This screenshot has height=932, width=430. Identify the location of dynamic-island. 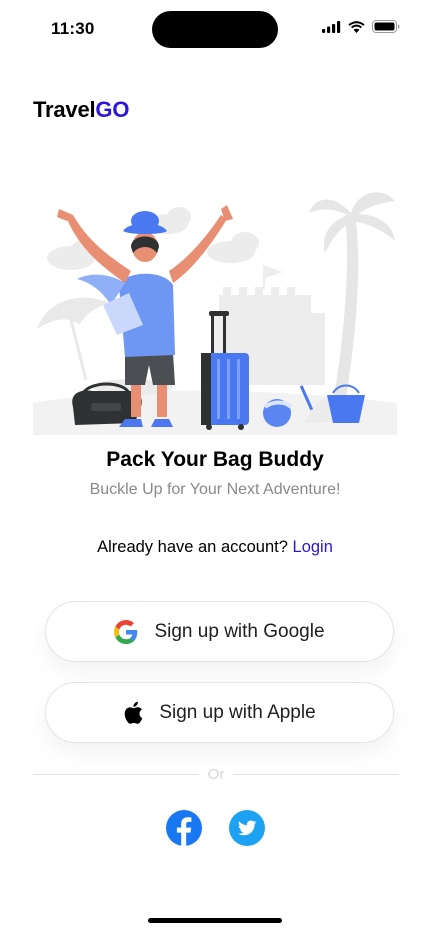
(215, 29).